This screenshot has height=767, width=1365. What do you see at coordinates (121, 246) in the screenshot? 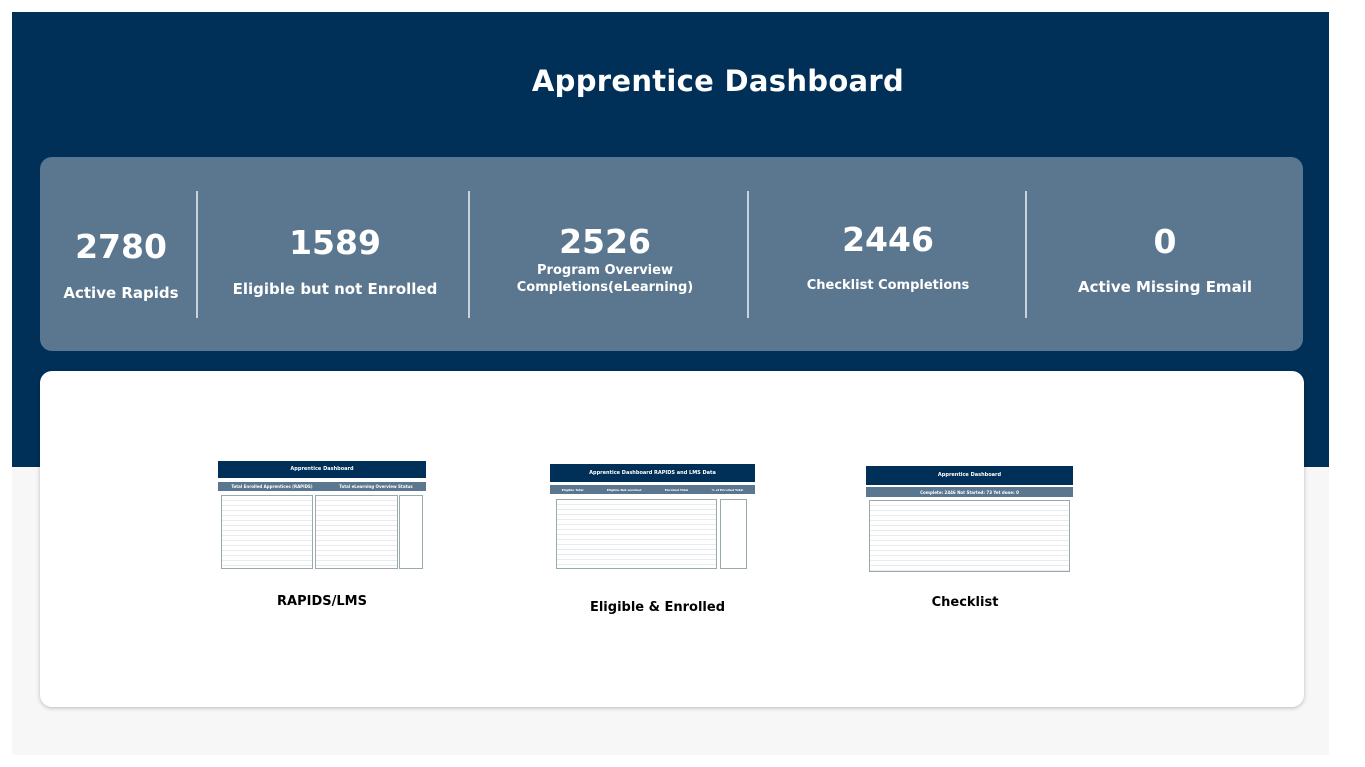
I see `kpi-value: 2780` at bounding box center [121, 246].